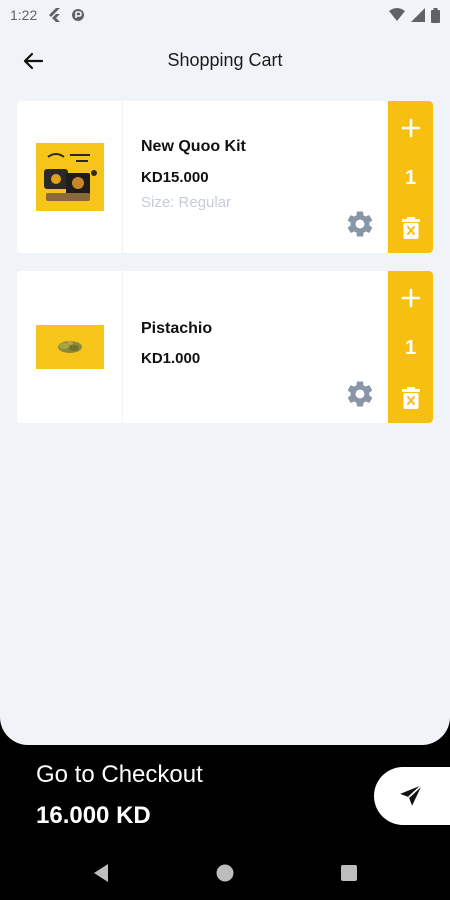  Describe the element at coordinates (435, 15) in the screenshot. I see `battery-icon` at that location.